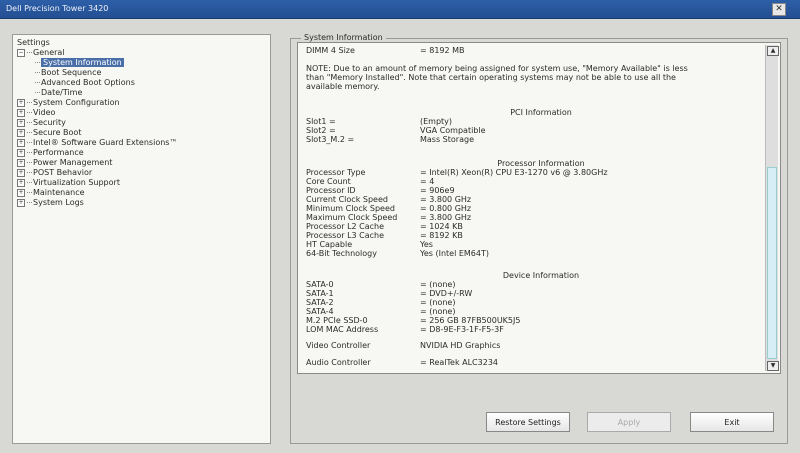  What do you see at coordinates (330, 139) in the screenshot?
I see `info-label: Slot3_M.2 =` at bounding box center [330, 139].